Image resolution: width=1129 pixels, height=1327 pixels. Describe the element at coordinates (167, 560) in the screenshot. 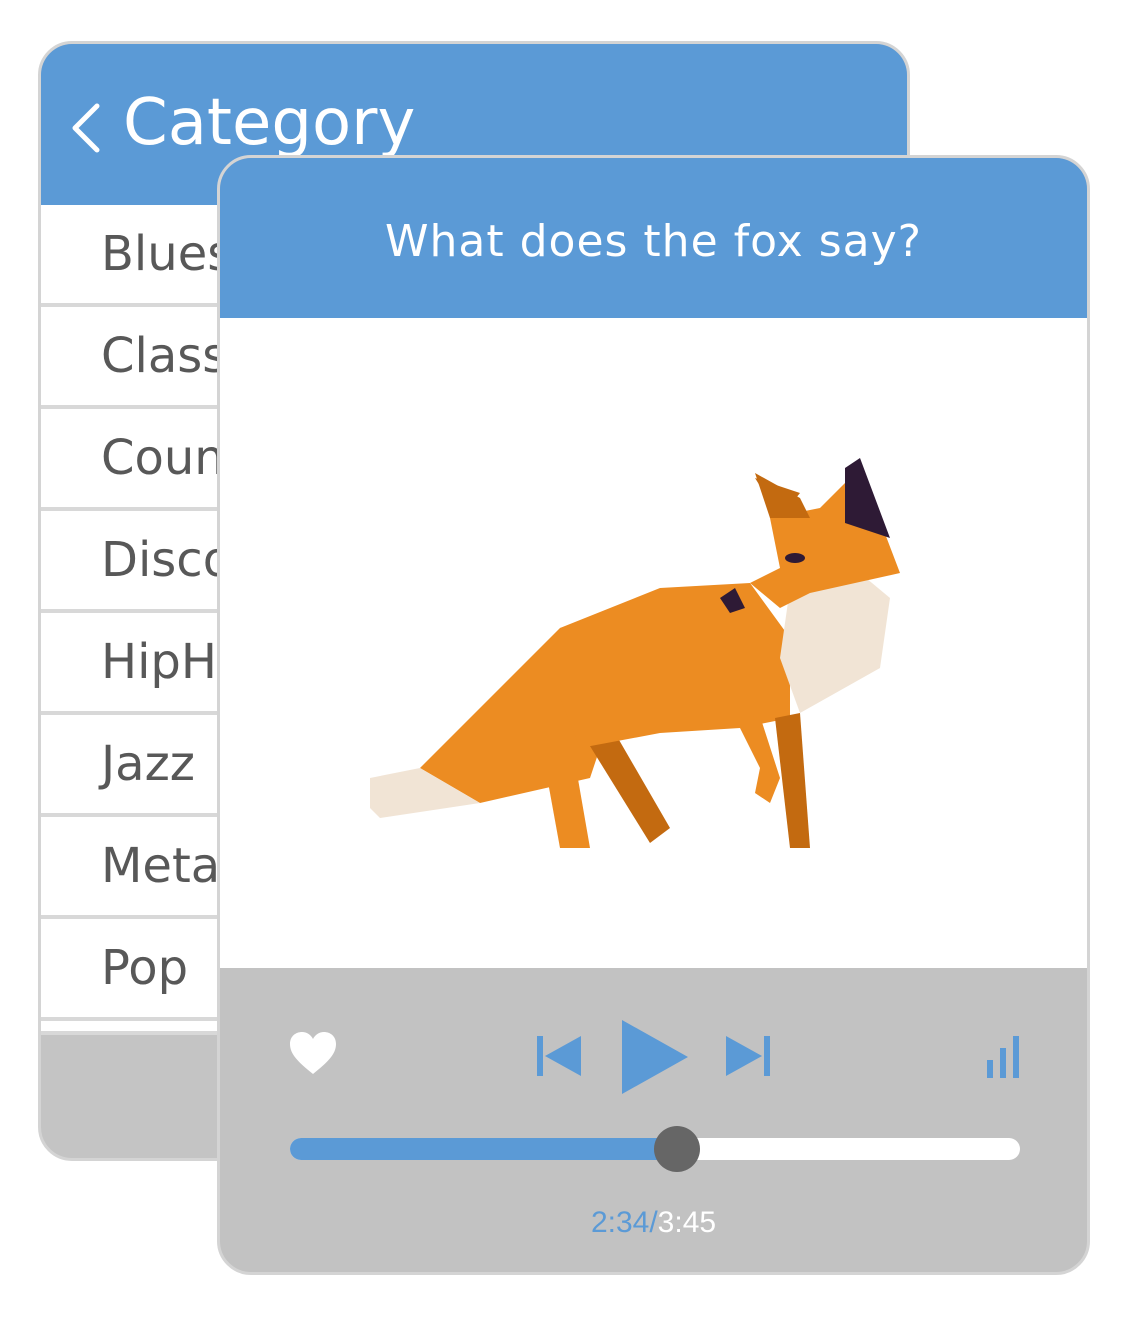

I see `category-item-label: Disco` at that location.